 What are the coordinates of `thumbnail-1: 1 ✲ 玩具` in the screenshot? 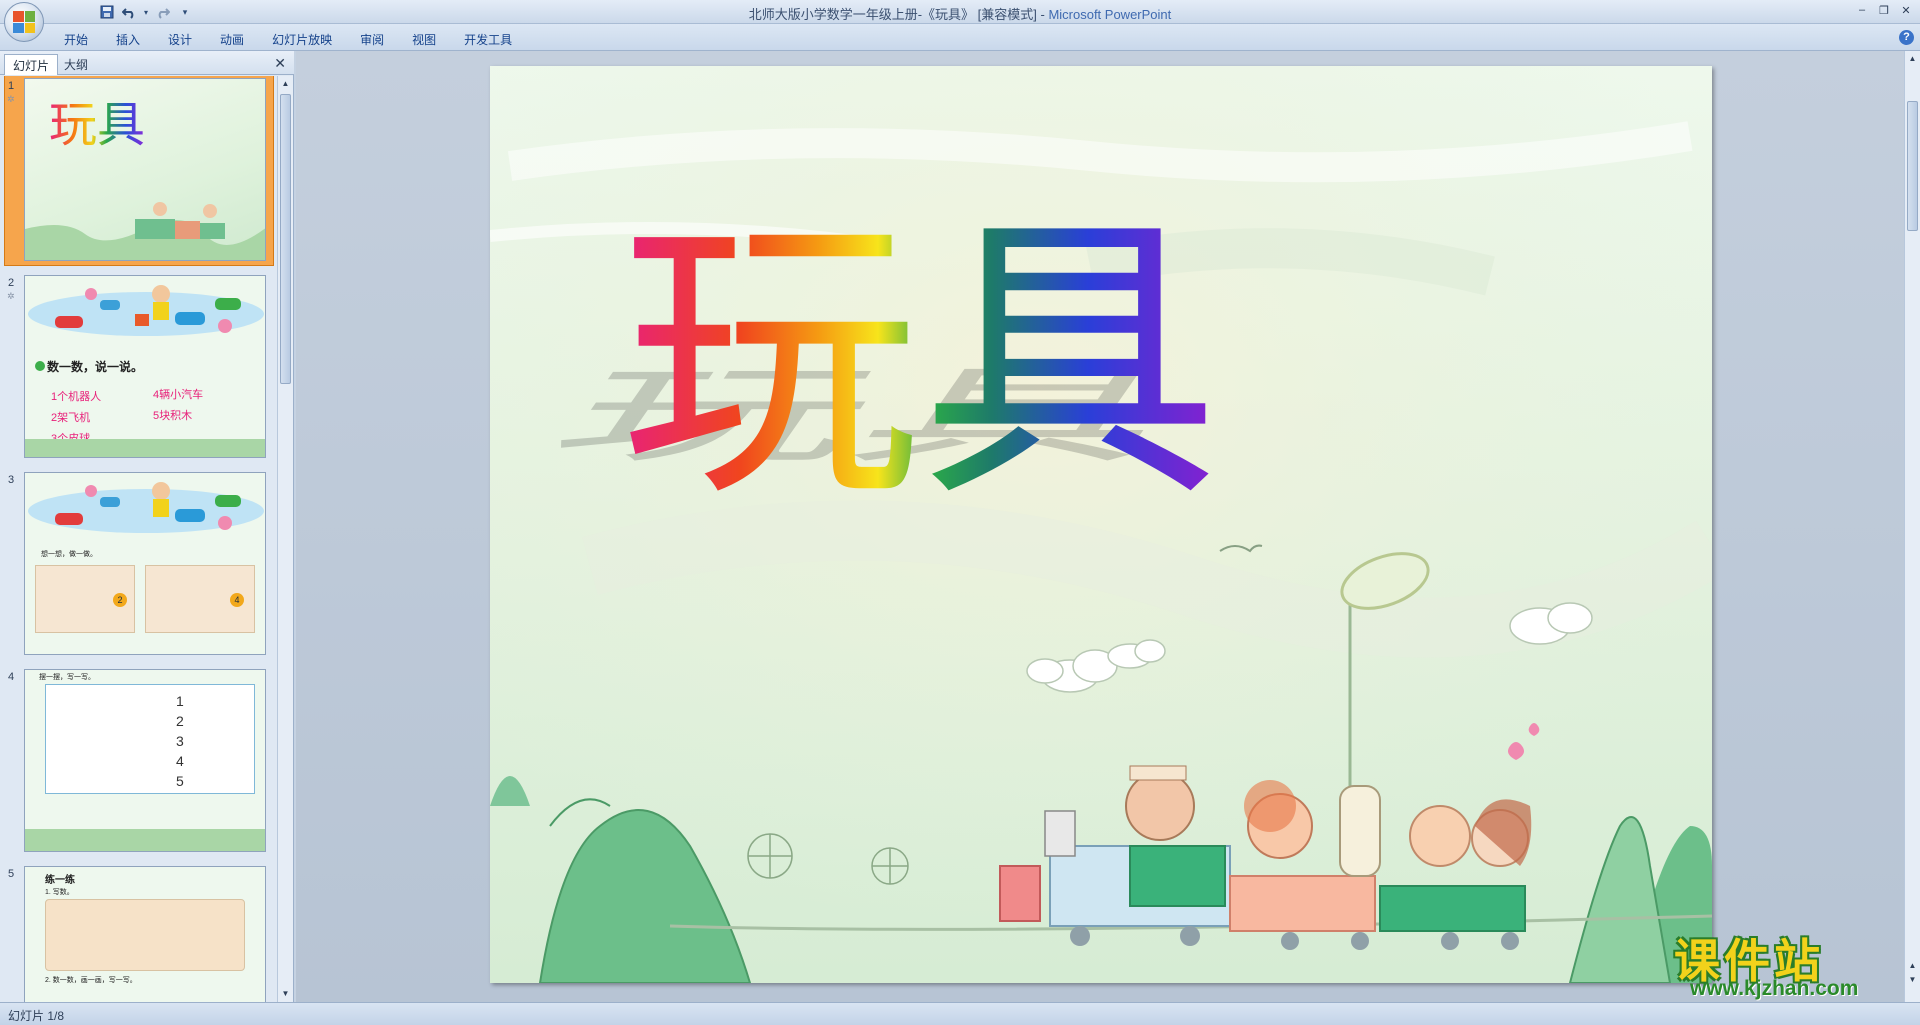 It's located at (139, 174).